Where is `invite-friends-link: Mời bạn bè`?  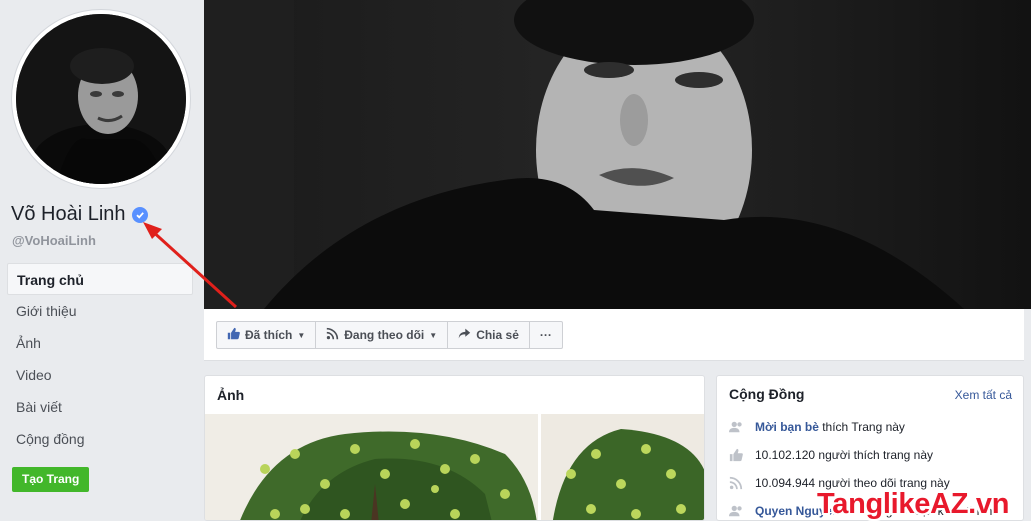
invite-friends-link: Mời bạn bè is located at coordinates (787, 427).